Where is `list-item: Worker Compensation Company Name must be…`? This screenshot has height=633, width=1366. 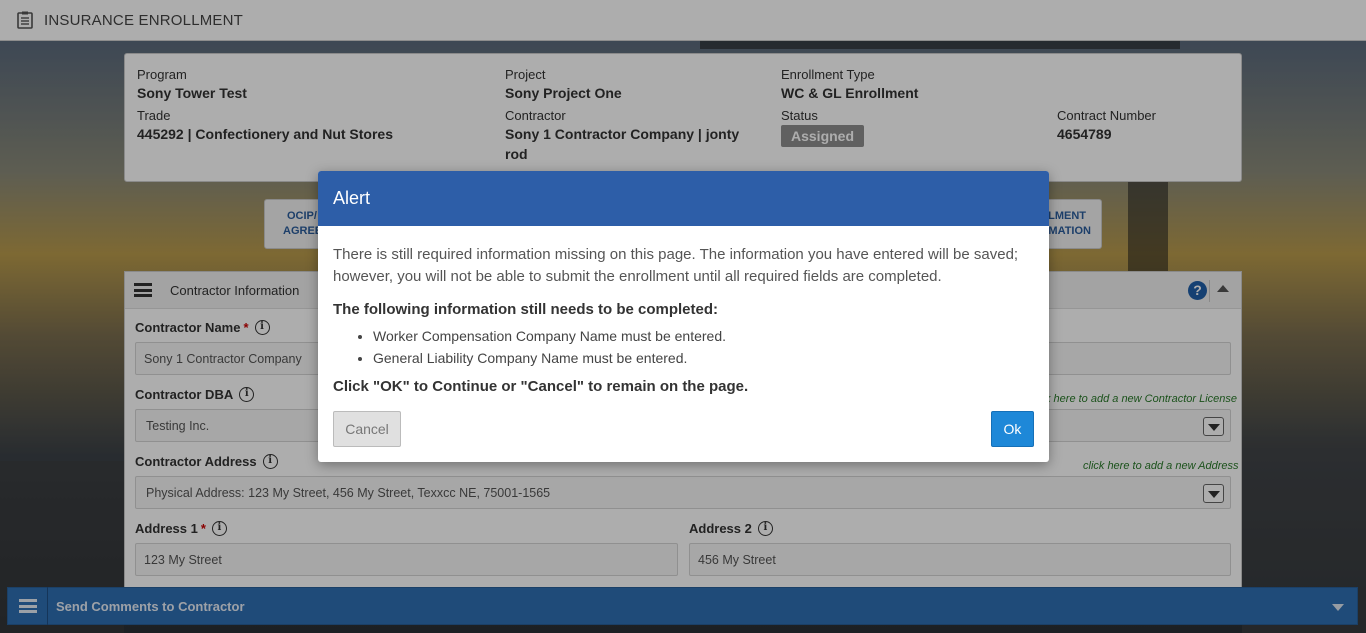
list-item: Worker Compensation Company Name must be… is located at coordinates (703, 336).